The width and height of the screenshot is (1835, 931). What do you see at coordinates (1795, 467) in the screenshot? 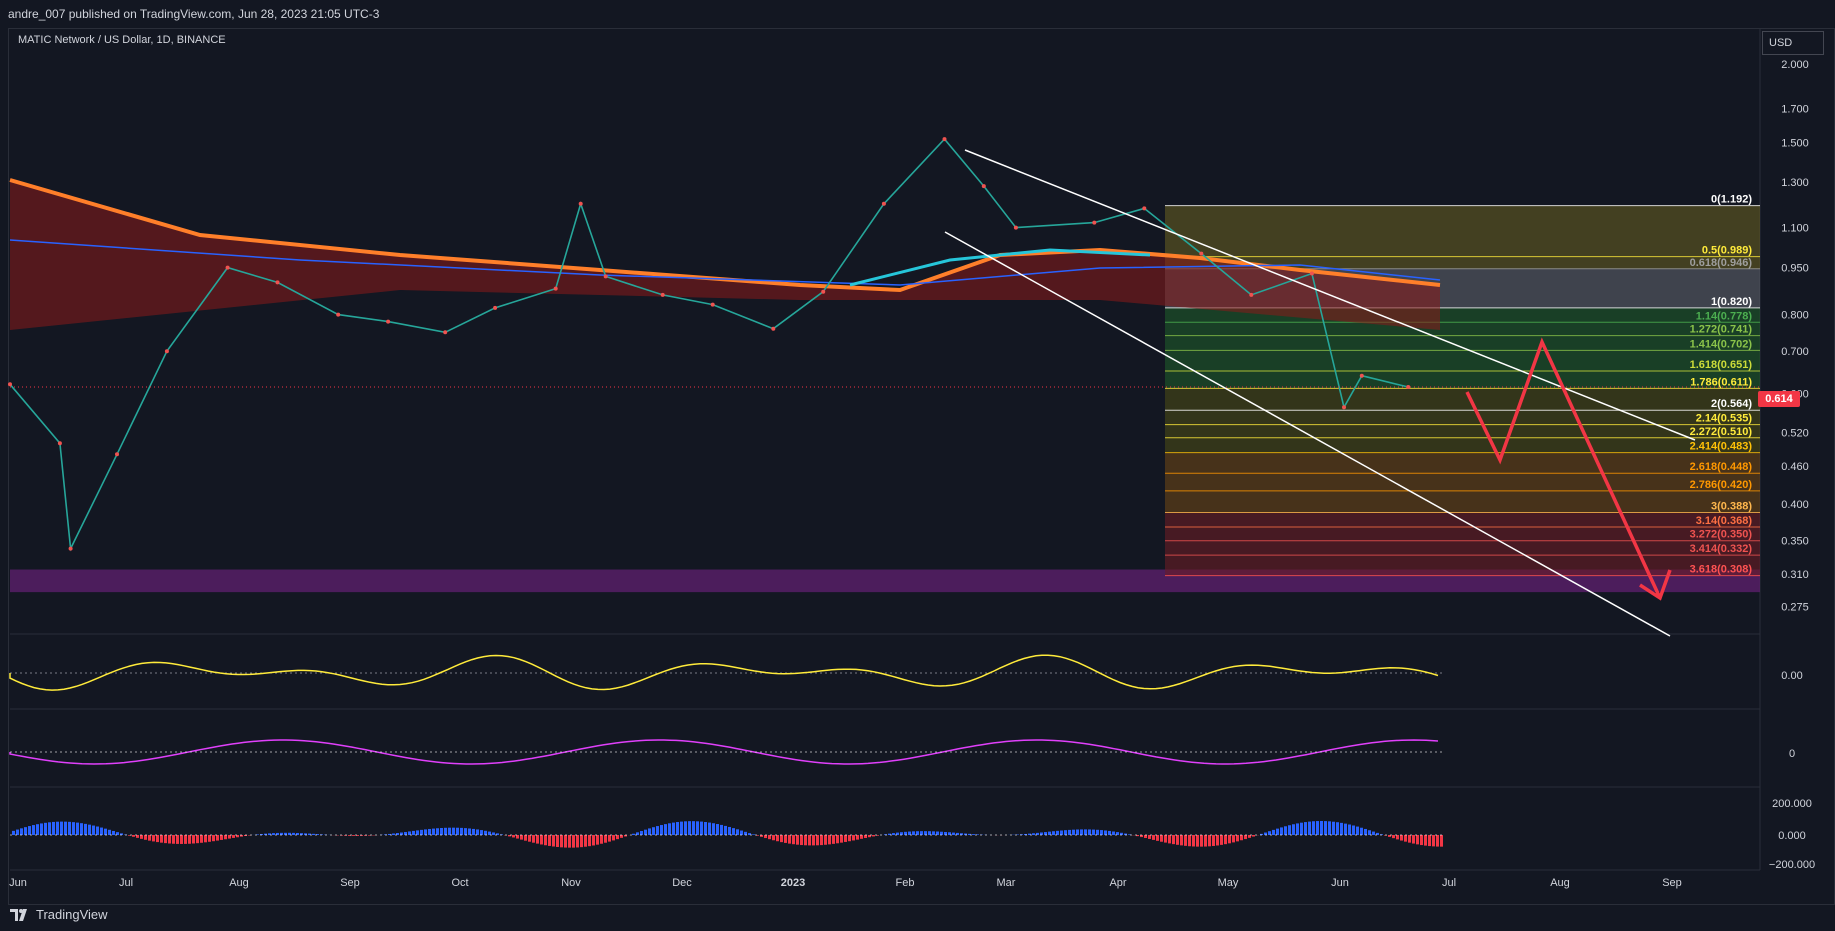
I see `price-tick-label: 0.460` at bounding box center [1795, 467].